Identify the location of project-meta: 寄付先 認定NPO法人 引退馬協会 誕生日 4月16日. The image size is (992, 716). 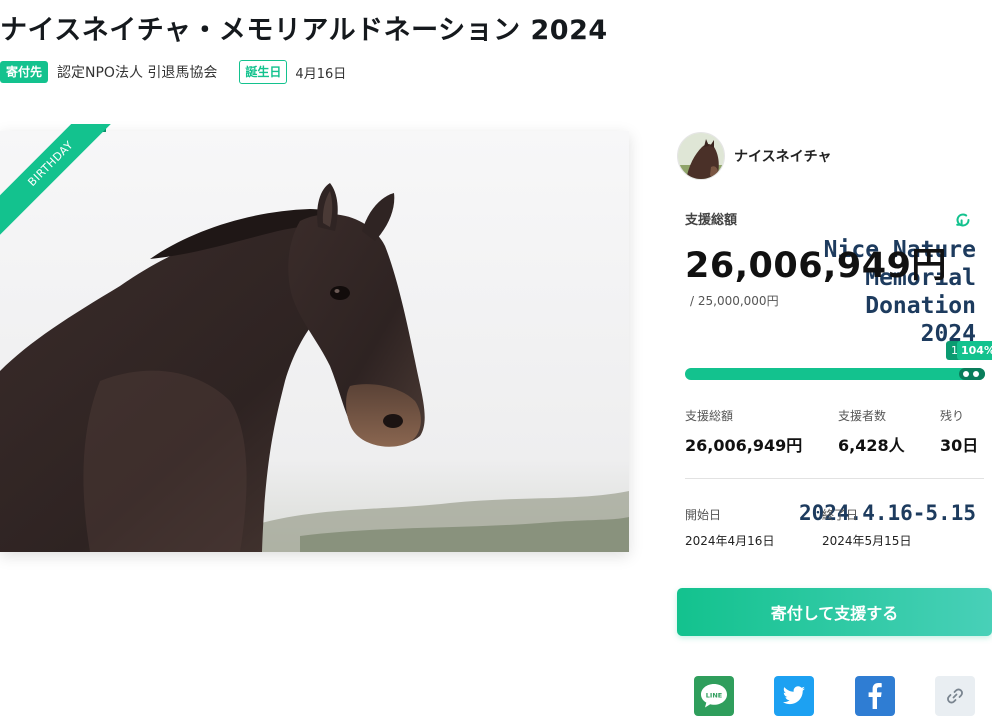
(173, 72).